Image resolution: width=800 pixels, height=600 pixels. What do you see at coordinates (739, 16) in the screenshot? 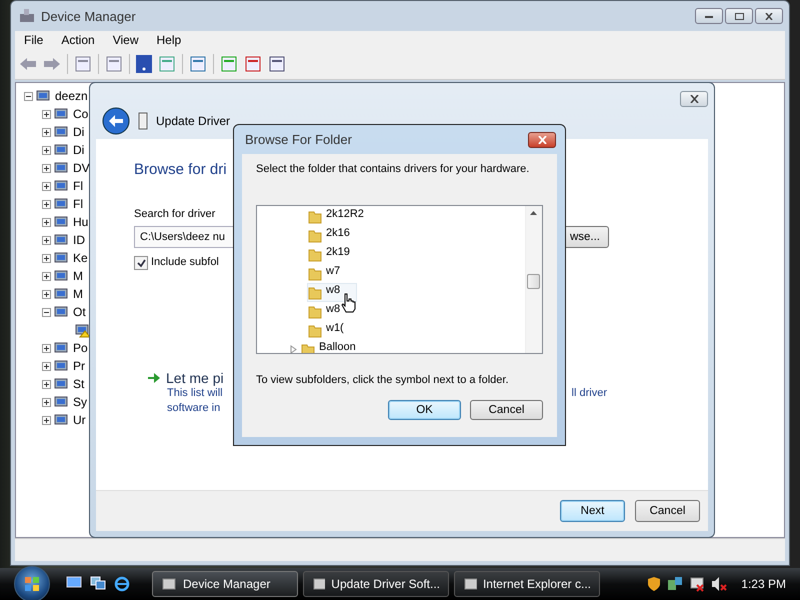
I see `maximize-button` at bounding box center [739, 16].